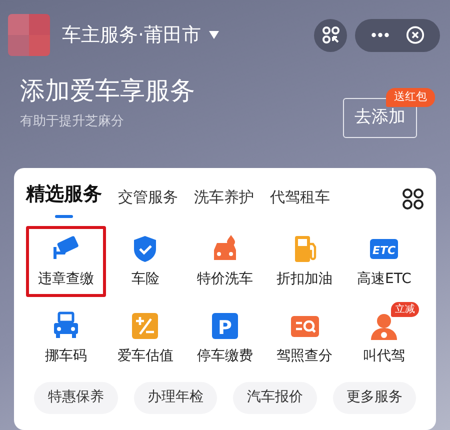  Describe the element at coordinates (404, 309) in the screenshot. I see `discount-badge: 立减` at that location.